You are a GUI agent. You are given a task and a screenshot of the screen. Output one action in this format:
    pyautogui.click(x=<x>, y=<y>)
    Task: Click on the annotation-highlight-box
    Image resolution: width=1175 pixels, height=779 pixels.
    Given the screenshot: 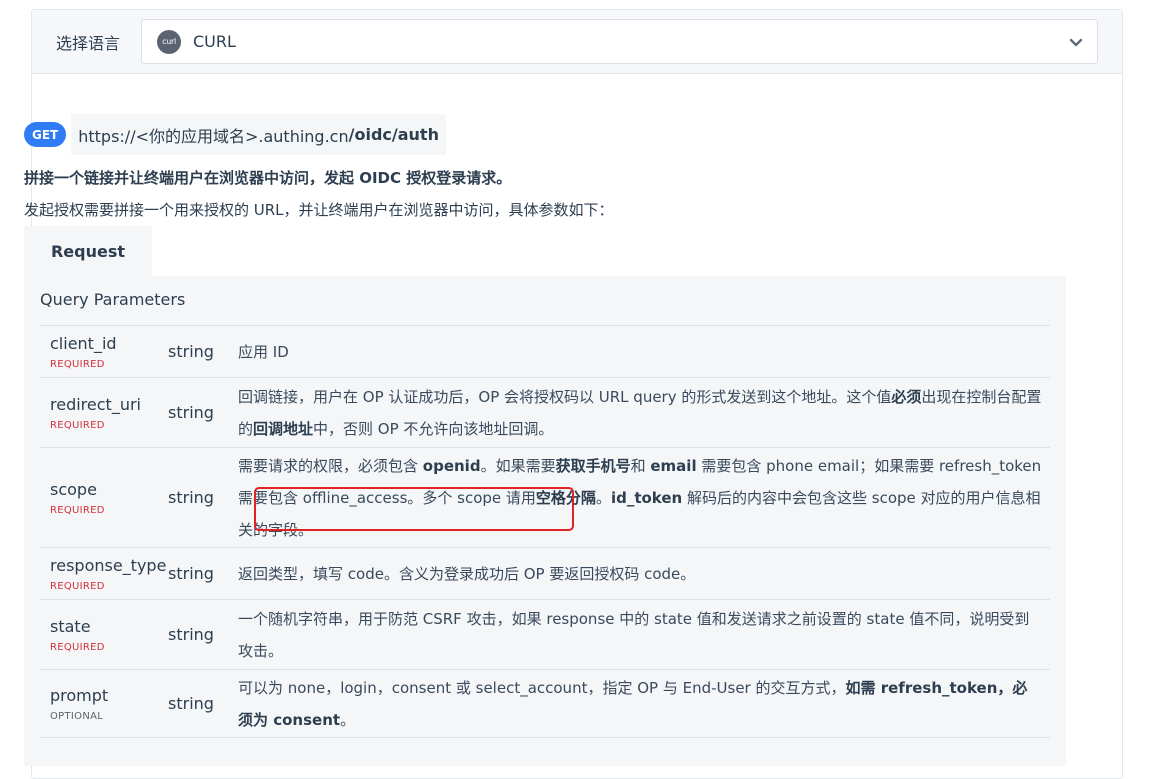 What is the action you would take?
    pyautogui.click(x=414, y=509)
    